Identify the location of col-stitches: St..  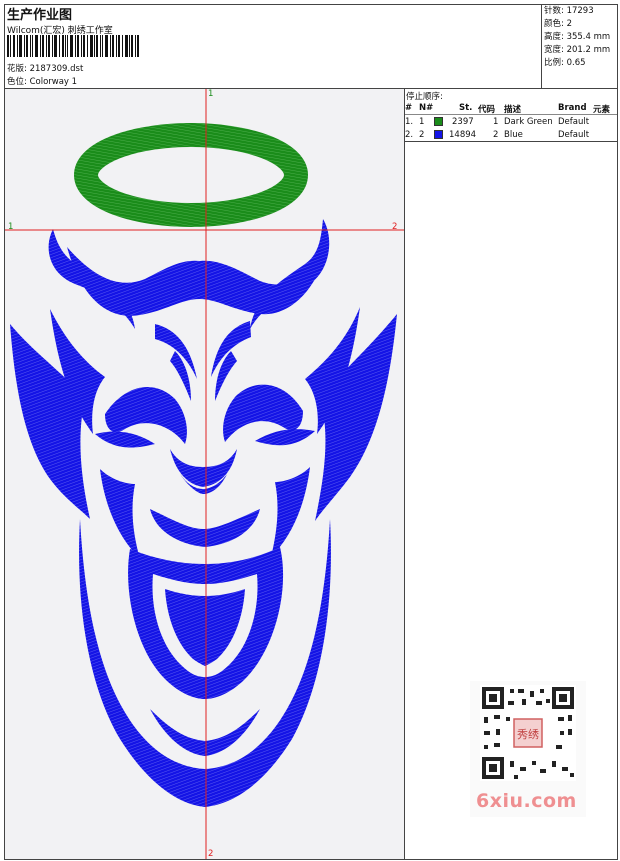
(466, 108).